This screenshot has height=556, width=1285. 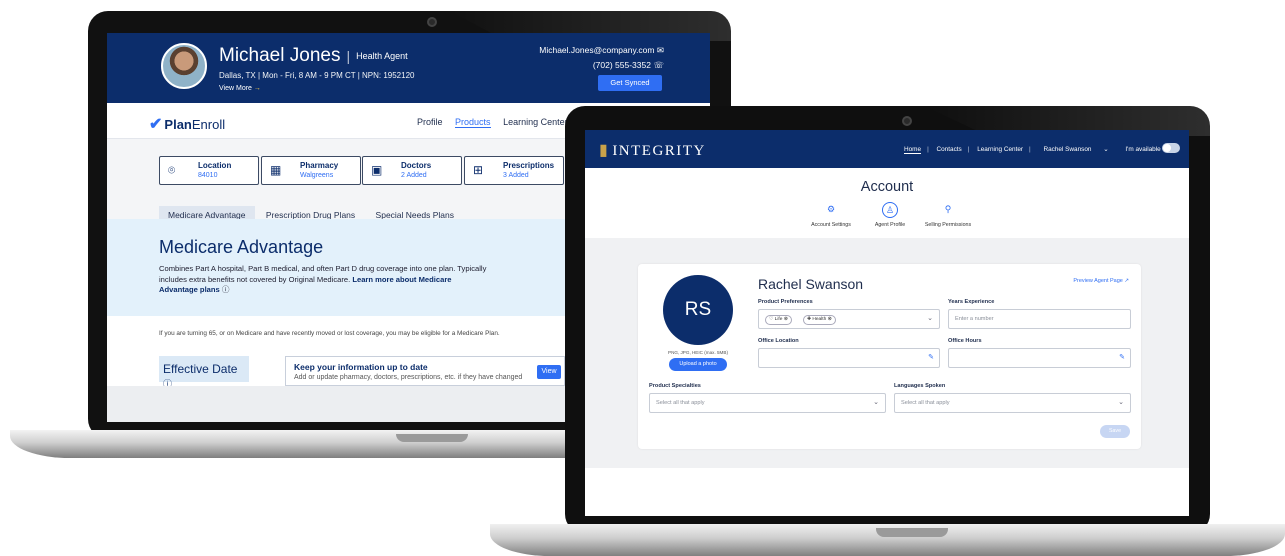 What do you see at coordinates (1076, 149) in the screenshot?
I see `user-menu: Rachel Swanson ⌄` at bounding box center [1076, 149].